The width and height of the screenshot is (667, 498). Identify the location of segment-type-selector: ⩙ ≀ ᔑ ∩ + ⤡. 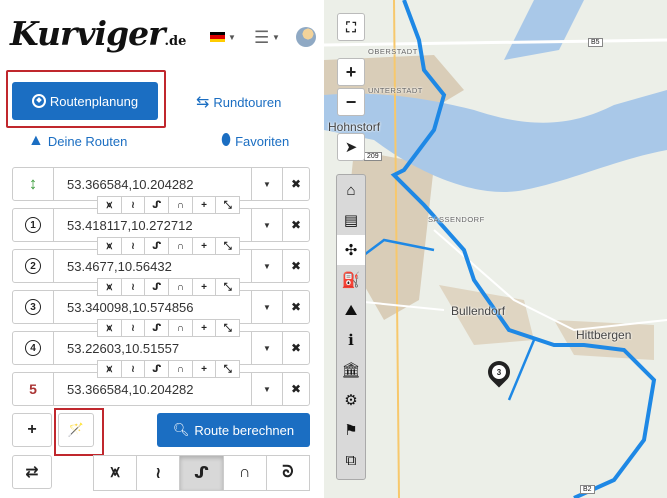
(169, 205).